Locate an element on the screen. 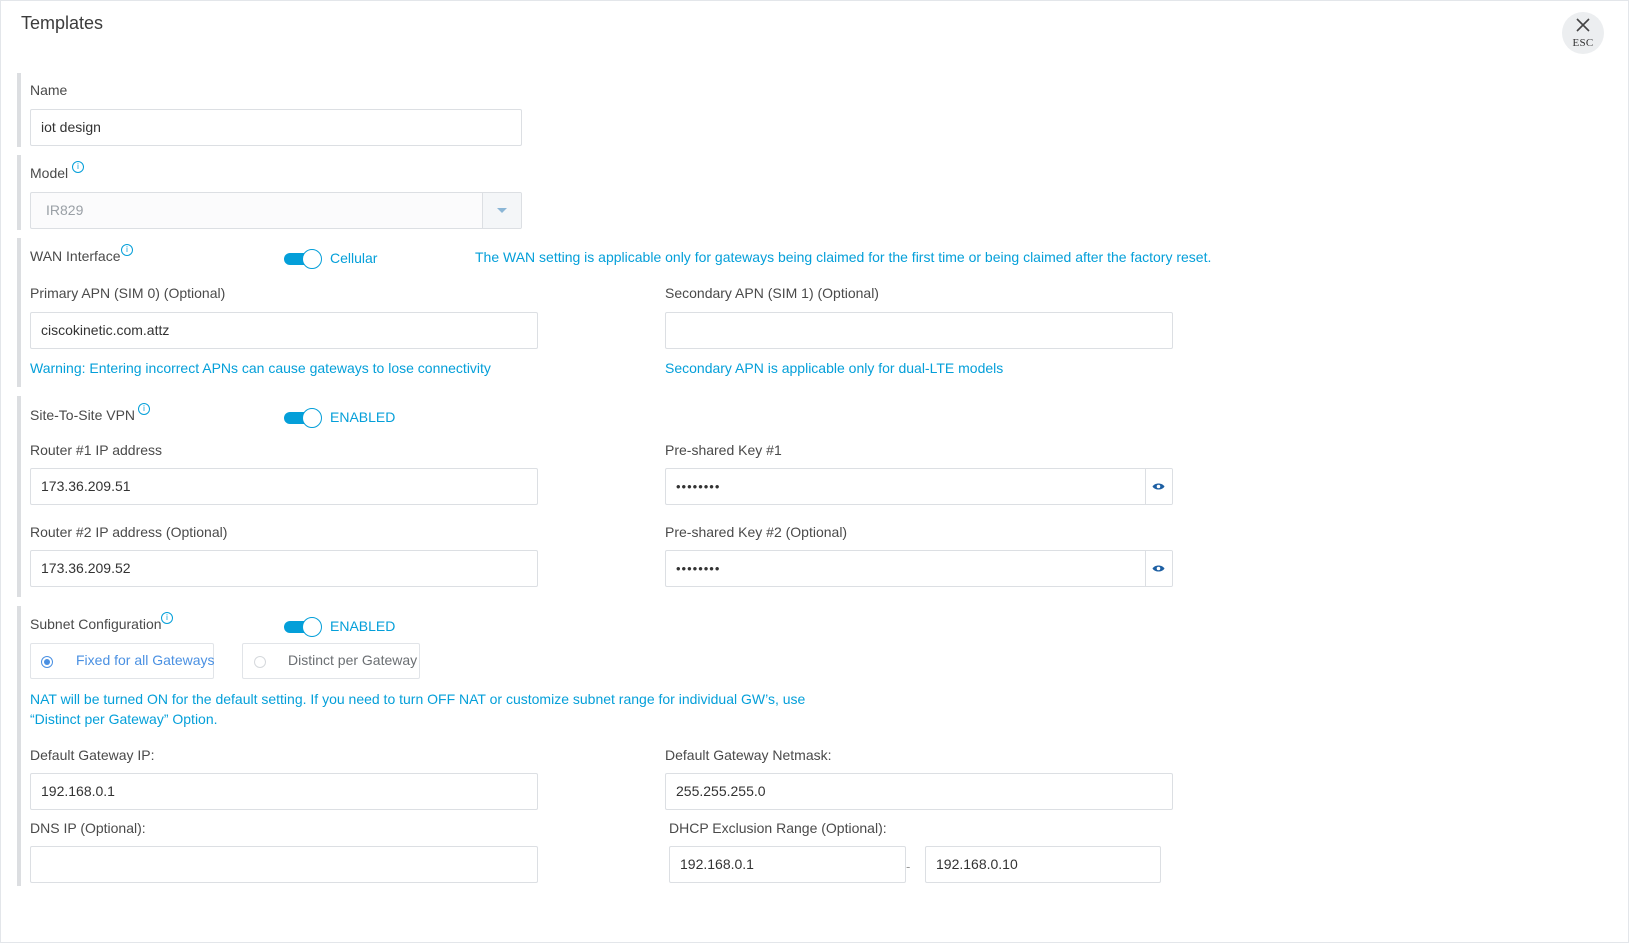 This screenshot has height=943, width=1629. secondary-apn-label: Secondary APN (SIM 1) (Optional) is located at coordinates (772, 293).